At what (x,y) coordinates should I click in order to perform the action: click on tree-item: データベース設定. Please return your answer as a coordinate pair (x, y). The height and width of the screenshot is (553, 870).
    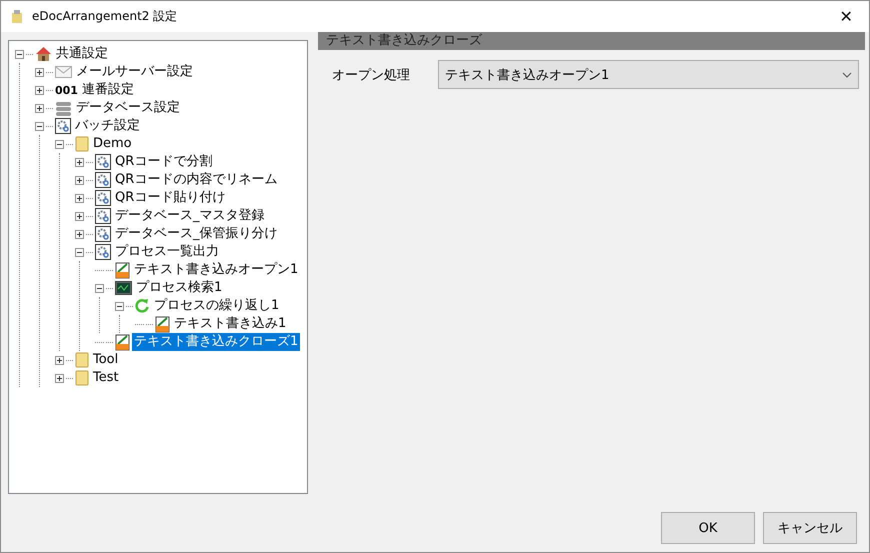
    Looking at the image, I should click on (128, 108).